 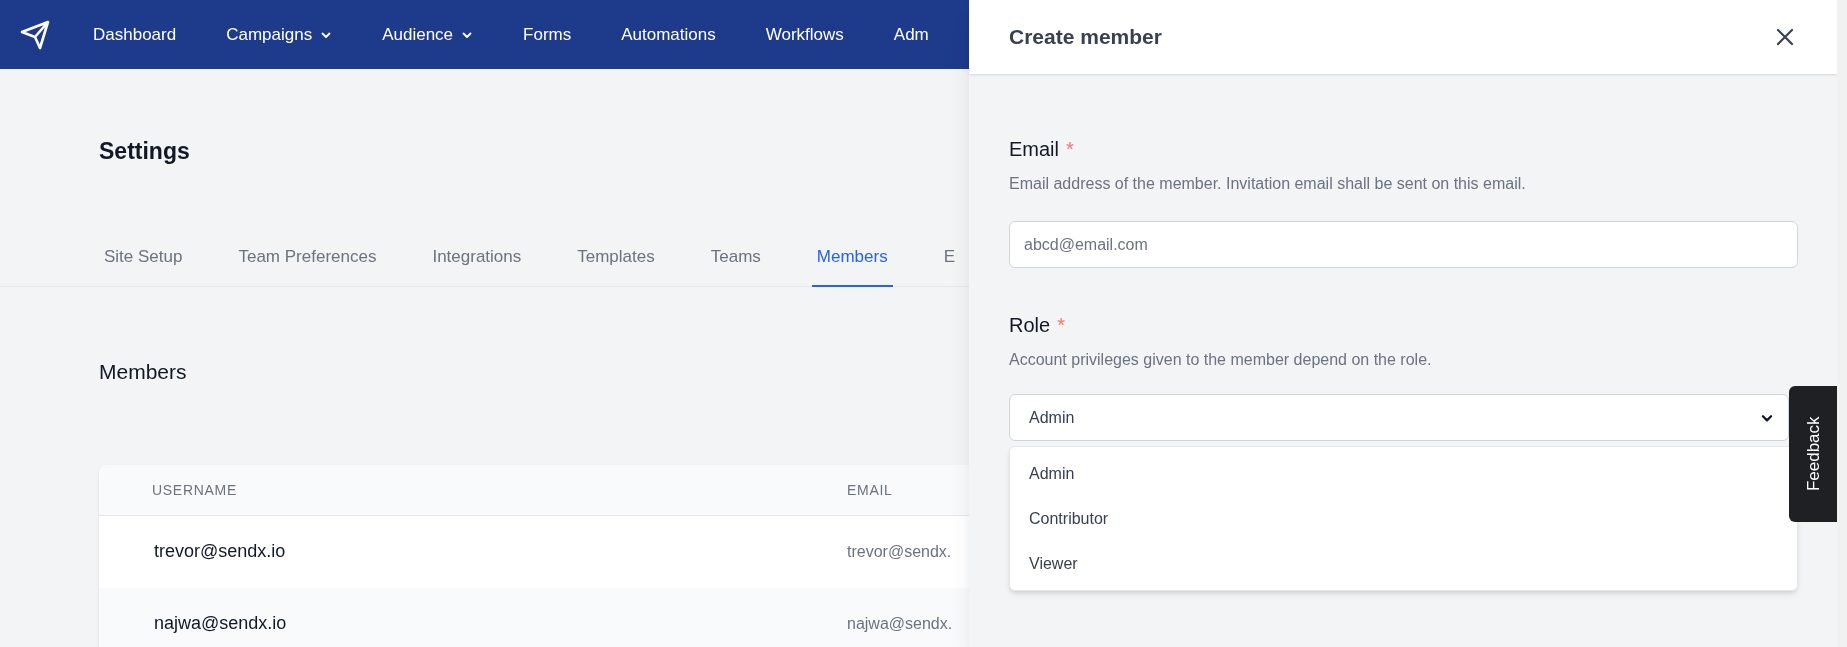 What do you see at coordinates (135, 34) in the screenshot?
I see `nav-item: Dashboard` at bounding box center [135, 34].